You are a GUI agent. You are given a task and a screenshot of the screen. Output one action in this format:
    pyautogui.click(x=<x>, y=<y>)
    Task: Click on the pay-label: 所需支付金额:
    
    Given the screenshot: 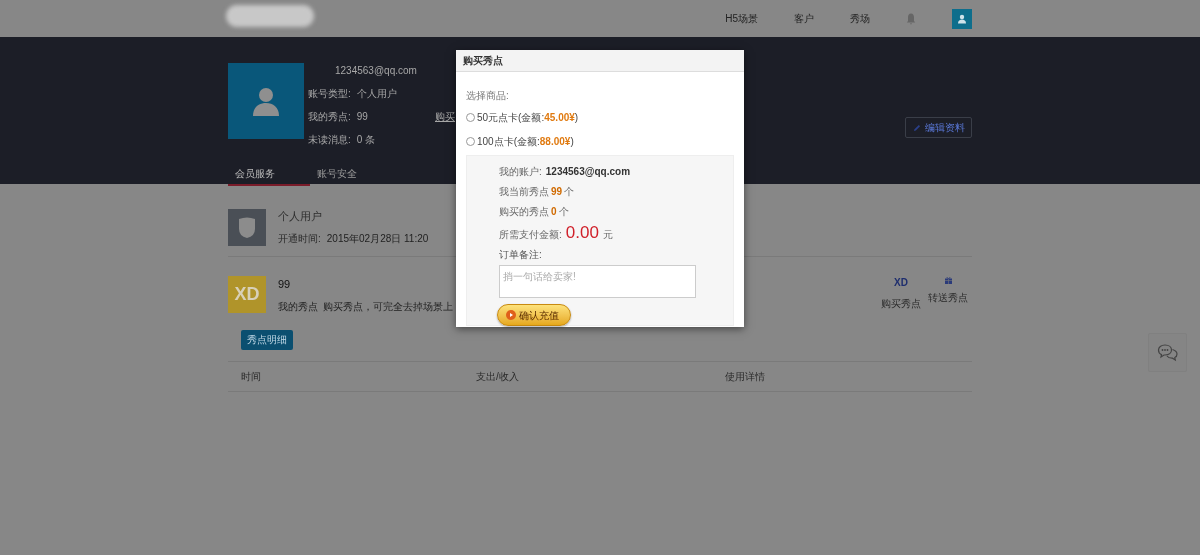 What is the action you would take?
    pyautogui.click(x=530, y=235)
    